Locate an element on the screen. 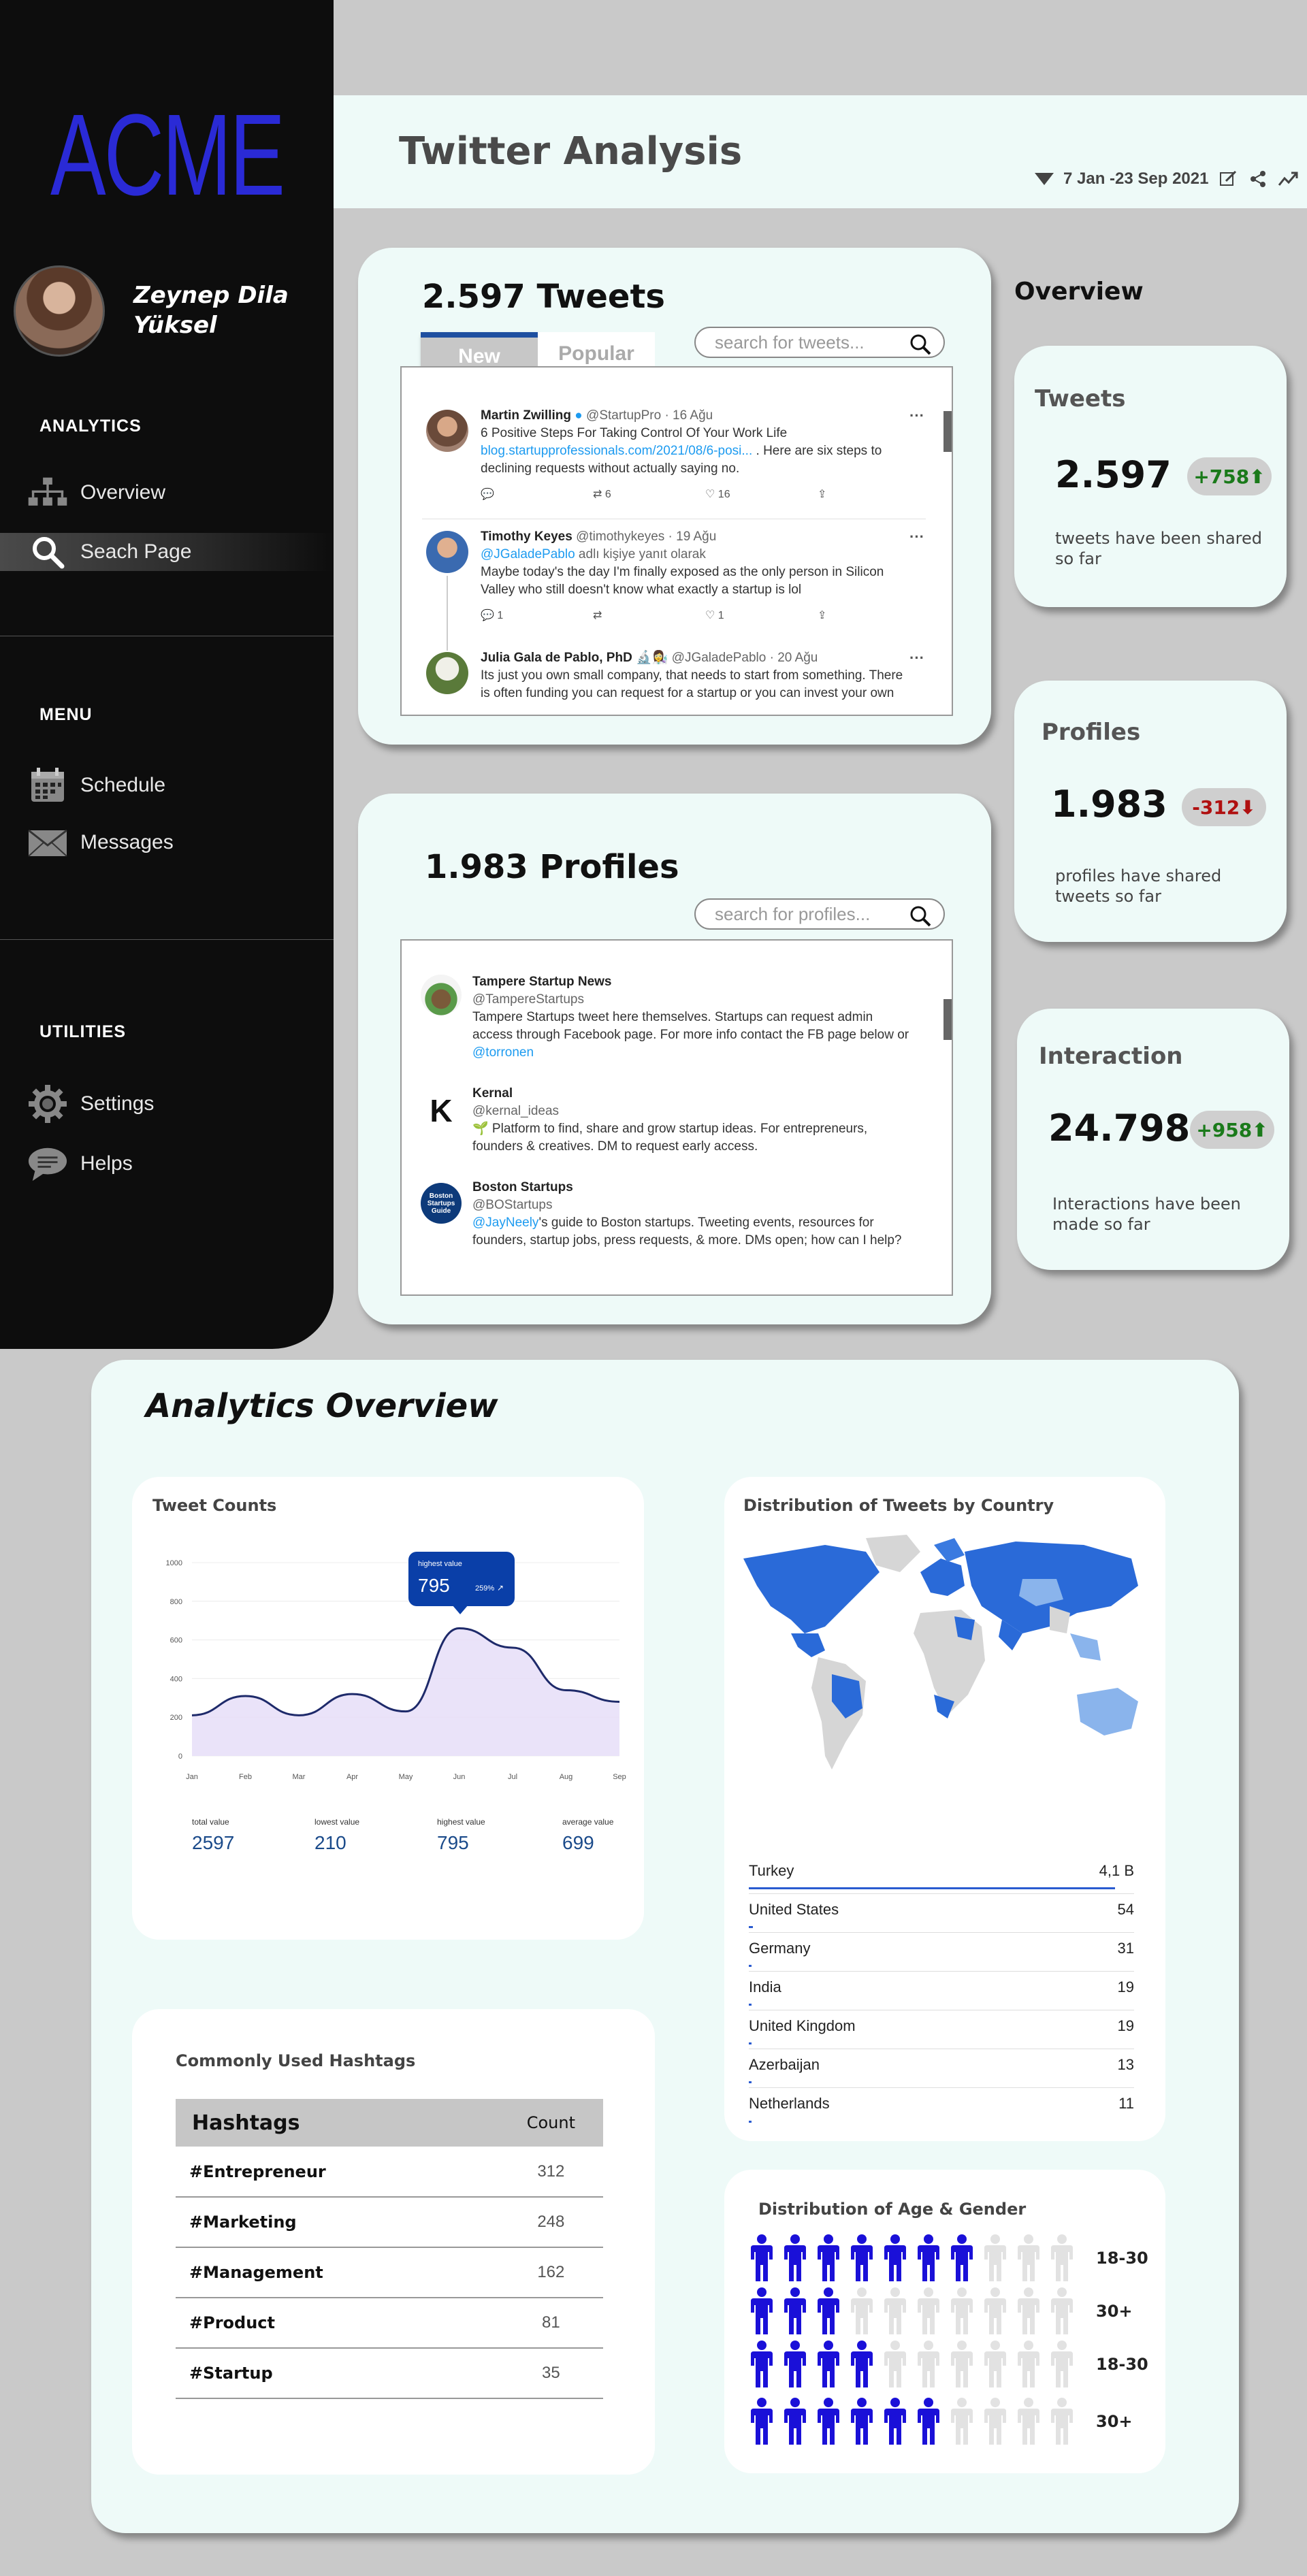 The height and width of the screenshot is (2576, 1307). country-row: United Kingdom 19 is located at coordinates (942, 2029).